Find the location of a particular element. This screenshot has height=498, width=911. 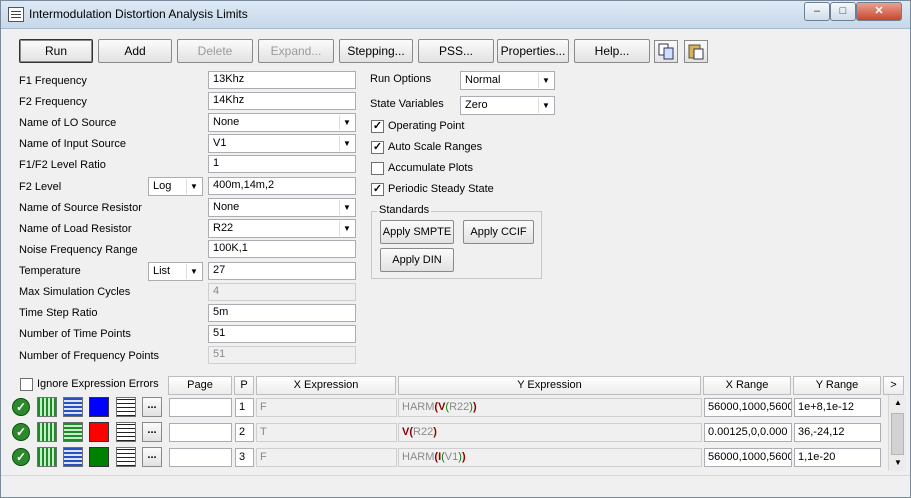

auto-scale-label: Auto Scale Ranges is located at coordinates (435, 147).